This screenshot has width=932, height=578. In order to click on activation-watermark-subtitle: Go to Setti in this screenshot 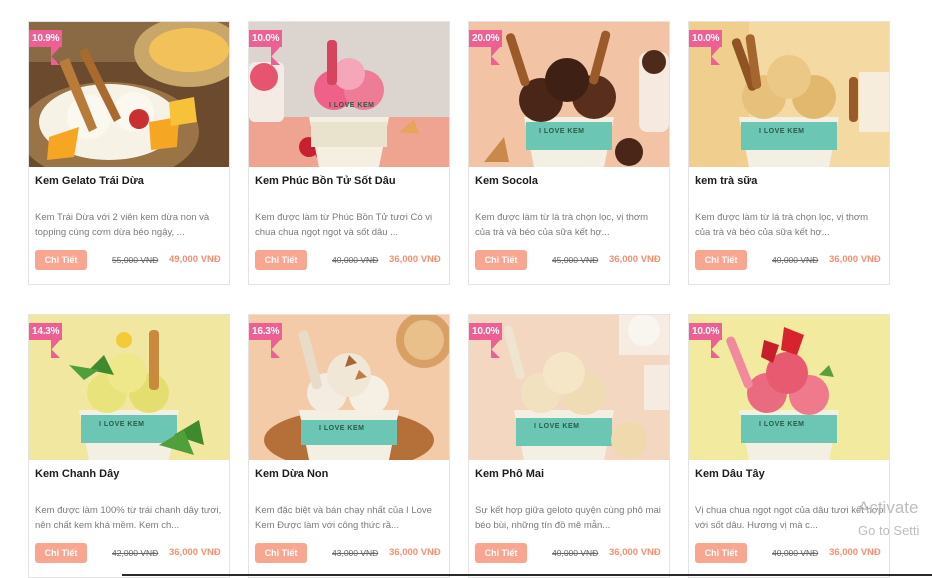, I will do `click(889, 530)`.